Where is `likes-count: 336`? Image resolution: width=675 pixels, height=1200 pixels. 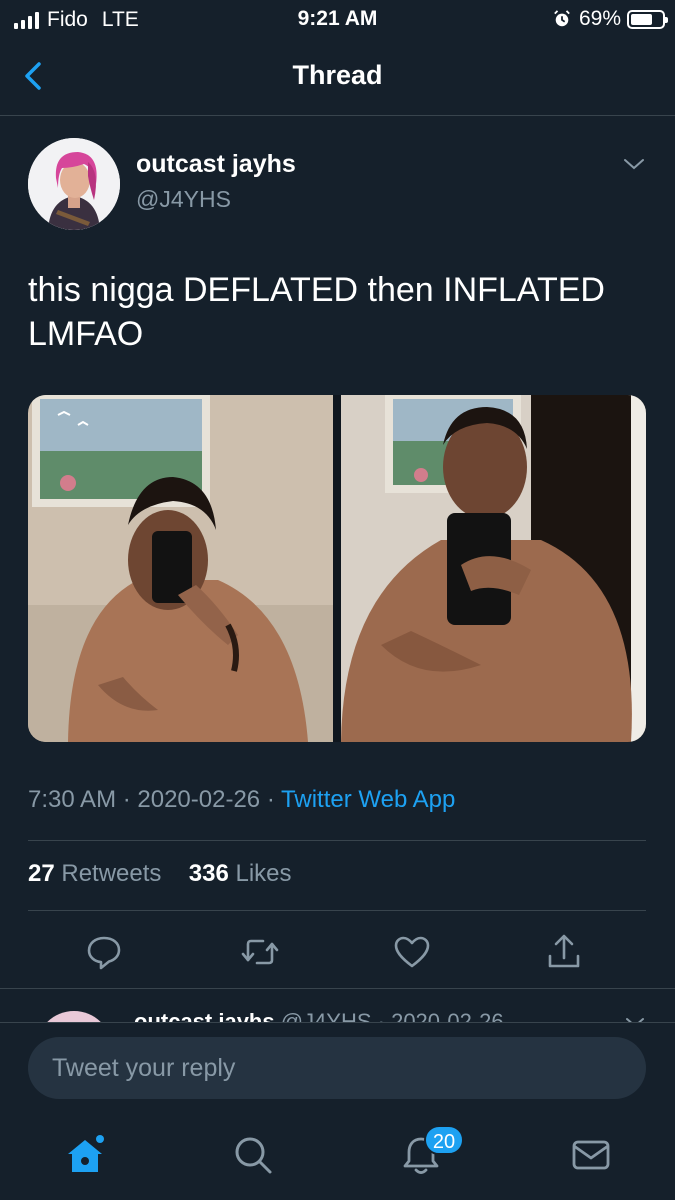 likes-count: 336 is located at coordinates (209, 873).